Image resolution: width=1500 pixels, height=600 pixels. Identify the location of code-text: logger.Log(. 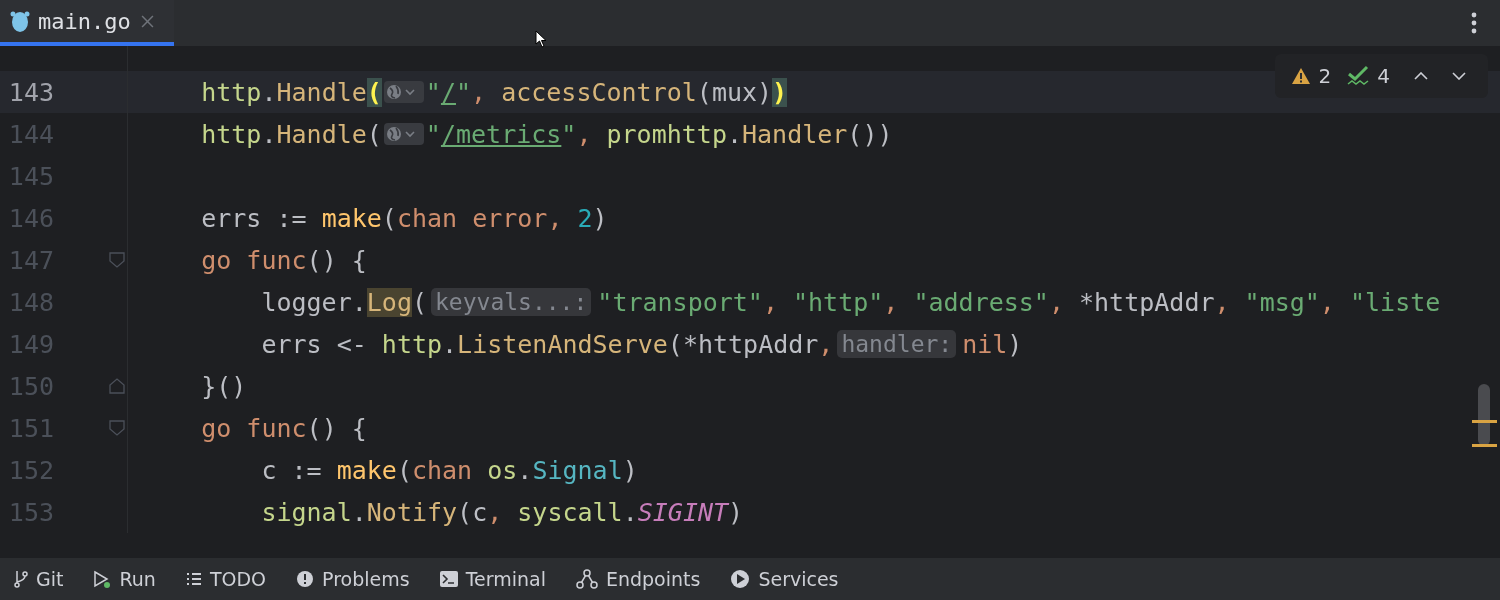
(343, 302).